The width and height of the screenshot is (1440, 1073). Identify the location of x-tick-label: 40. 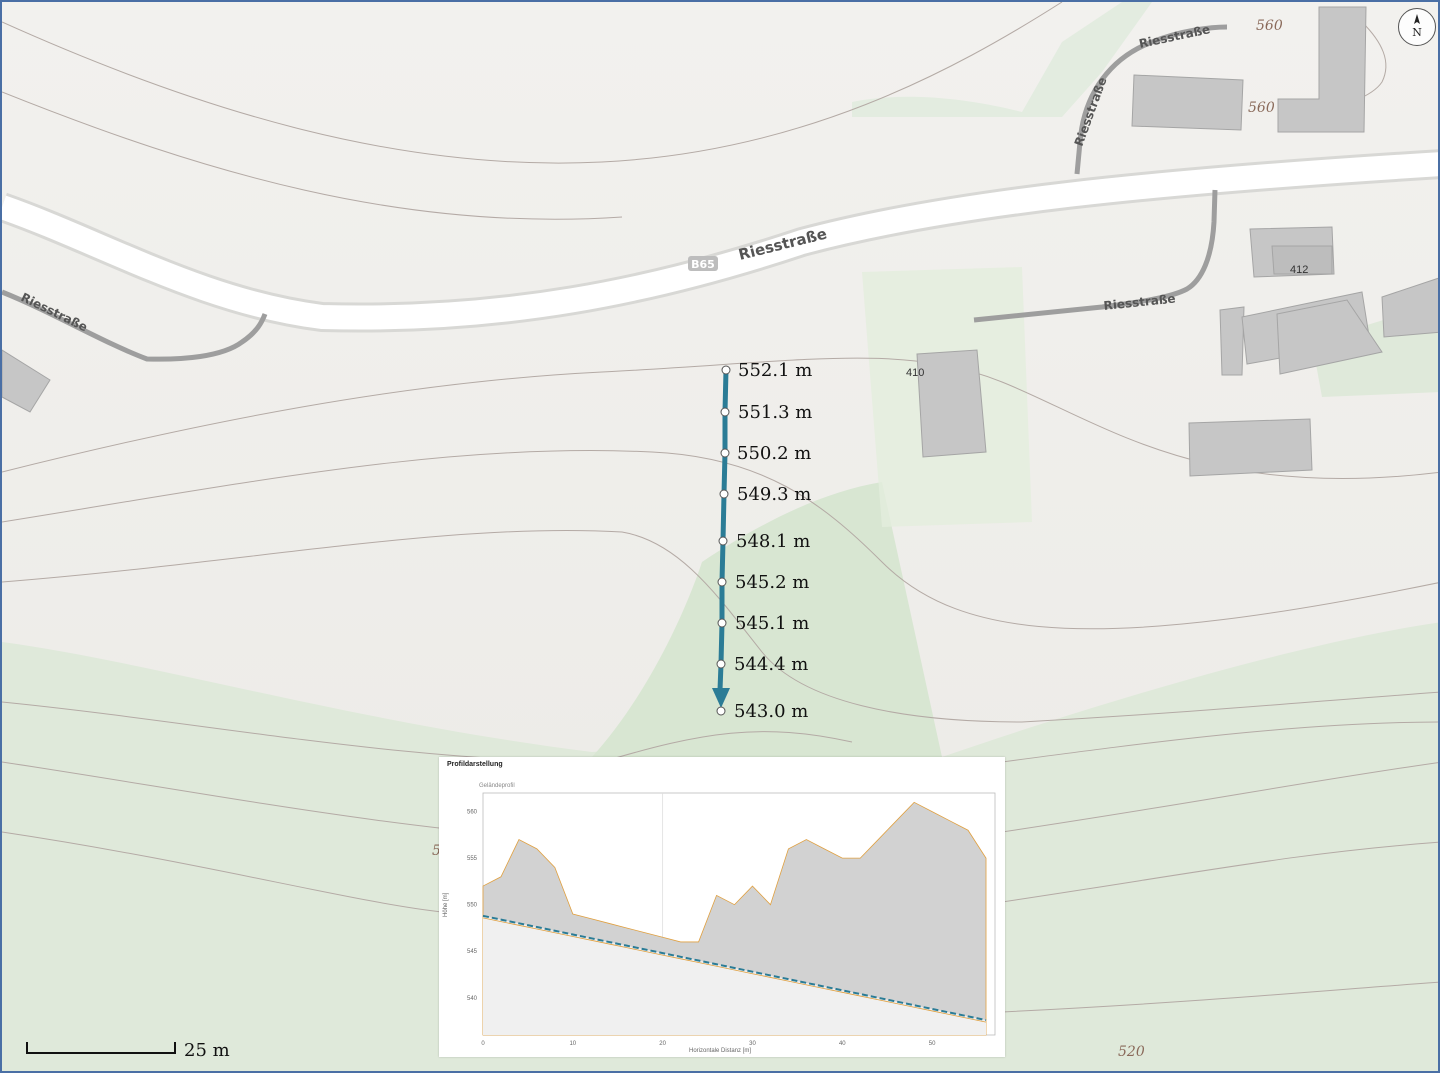
(842, 1044).